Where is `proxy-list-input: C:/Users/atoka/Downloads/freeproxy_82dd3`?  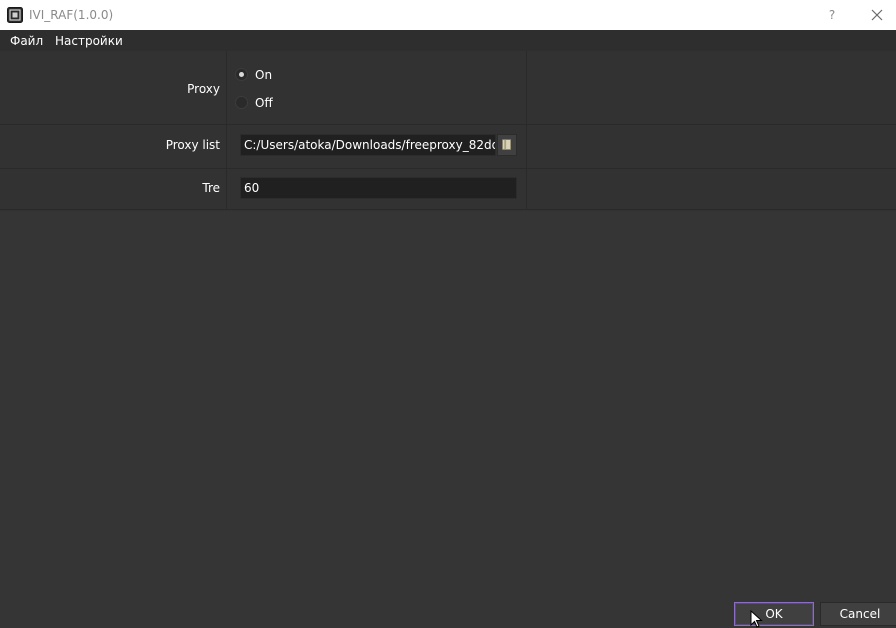
proxy-list-input: C:/Users/atoka/Downloads/freeproxy_82dd3 is located at coordinates (368, 145).